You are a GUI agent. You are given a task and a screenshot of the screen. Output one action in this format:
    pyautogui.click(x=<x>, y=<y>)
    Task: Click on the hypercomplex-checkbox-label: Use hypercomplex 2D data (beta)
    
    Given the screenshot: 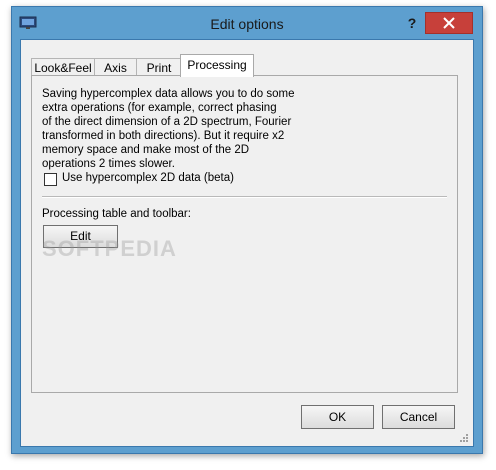 What is the action you would take?
    pyautogui.click(x=148, y=178)
    